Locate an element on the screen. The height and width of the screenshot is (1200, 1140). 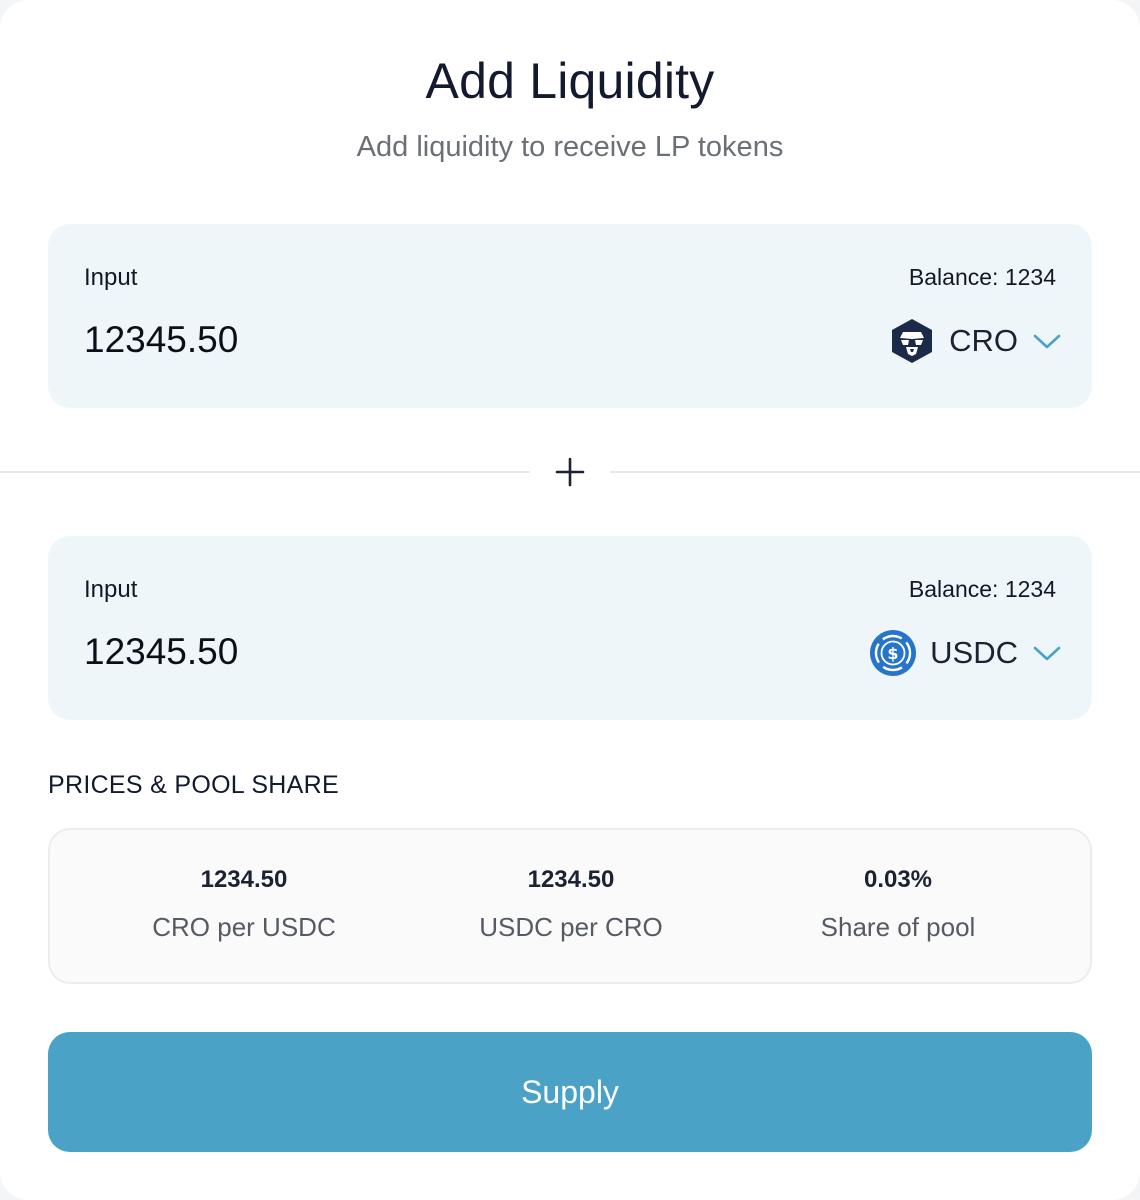
divider-left is located at coordinates (265, 472).